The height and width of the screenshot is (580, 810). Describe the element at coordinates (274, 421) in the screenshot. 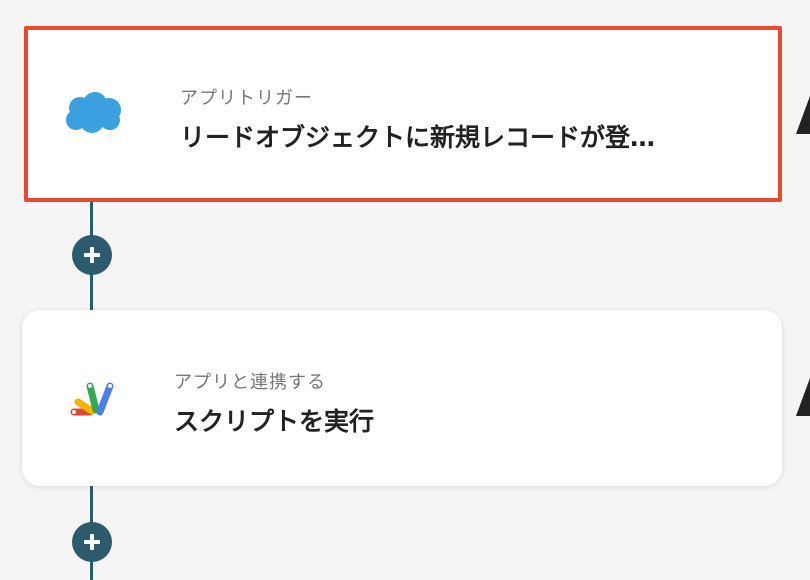

I see `step-title: スクリプトを実行` at that location.